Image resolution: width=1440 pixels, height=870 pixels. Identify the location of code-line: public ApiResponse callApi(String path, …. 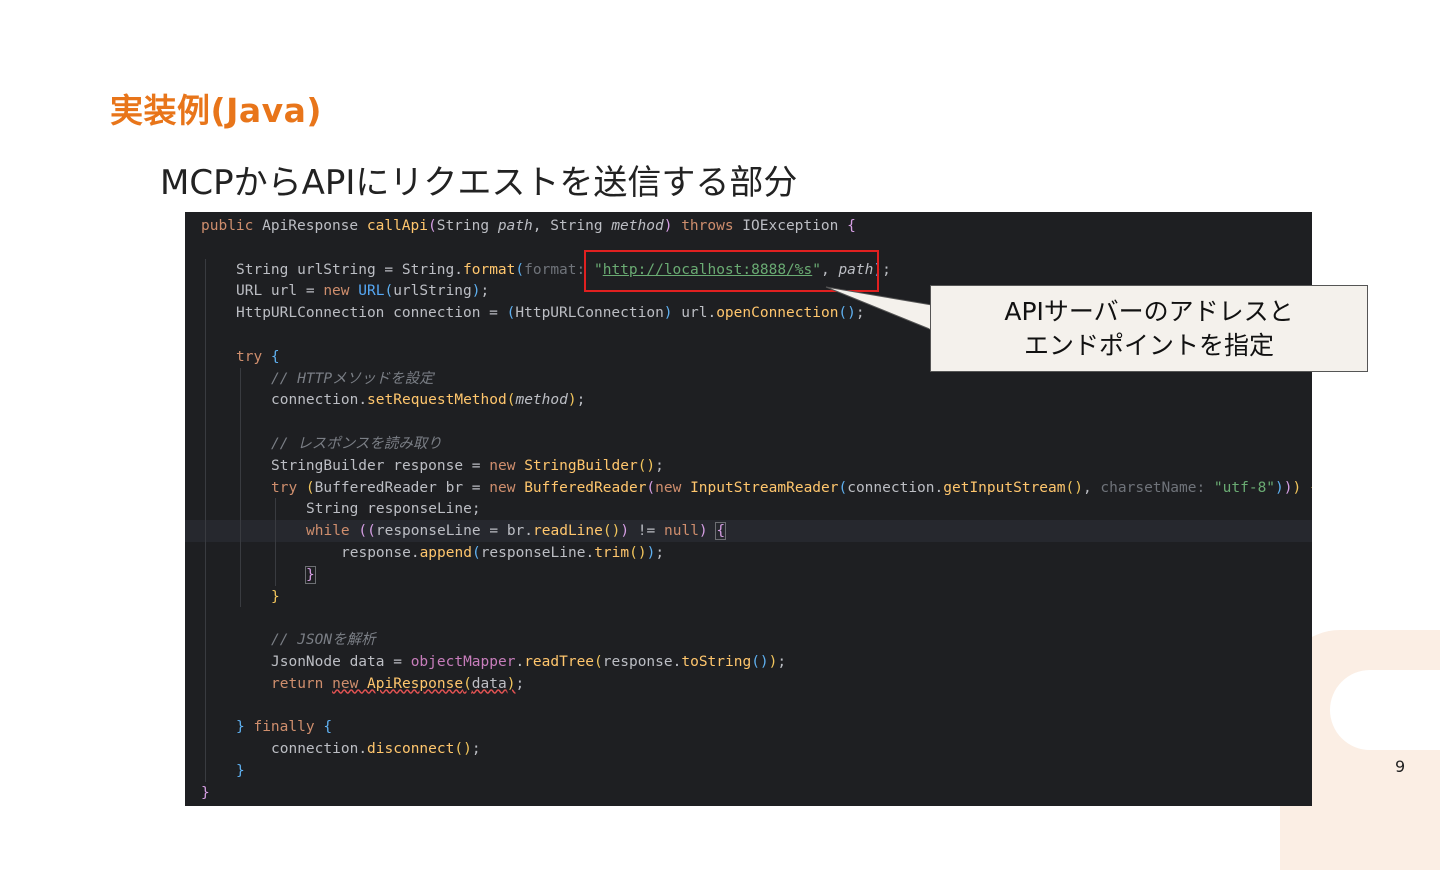
(748, 226).